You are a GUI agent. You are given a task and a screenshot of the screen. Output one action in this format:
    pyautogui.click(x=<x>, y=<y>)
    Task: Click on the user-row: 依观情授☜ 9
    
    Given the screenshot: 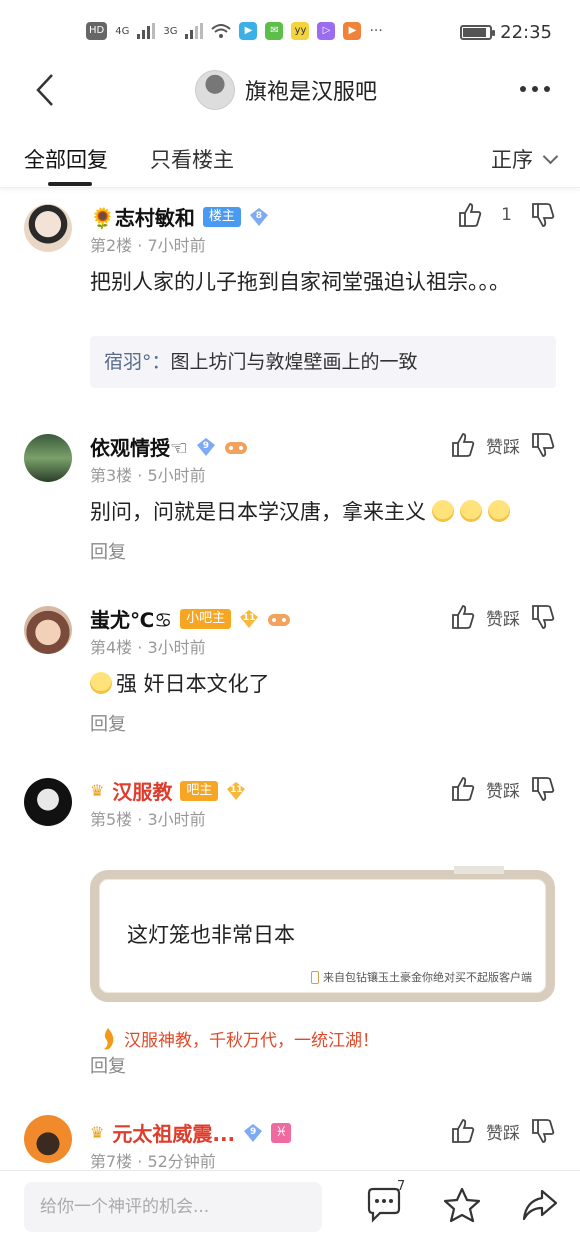 What is the action you would take?
    pyautogui.click(x=169, y=446)
    